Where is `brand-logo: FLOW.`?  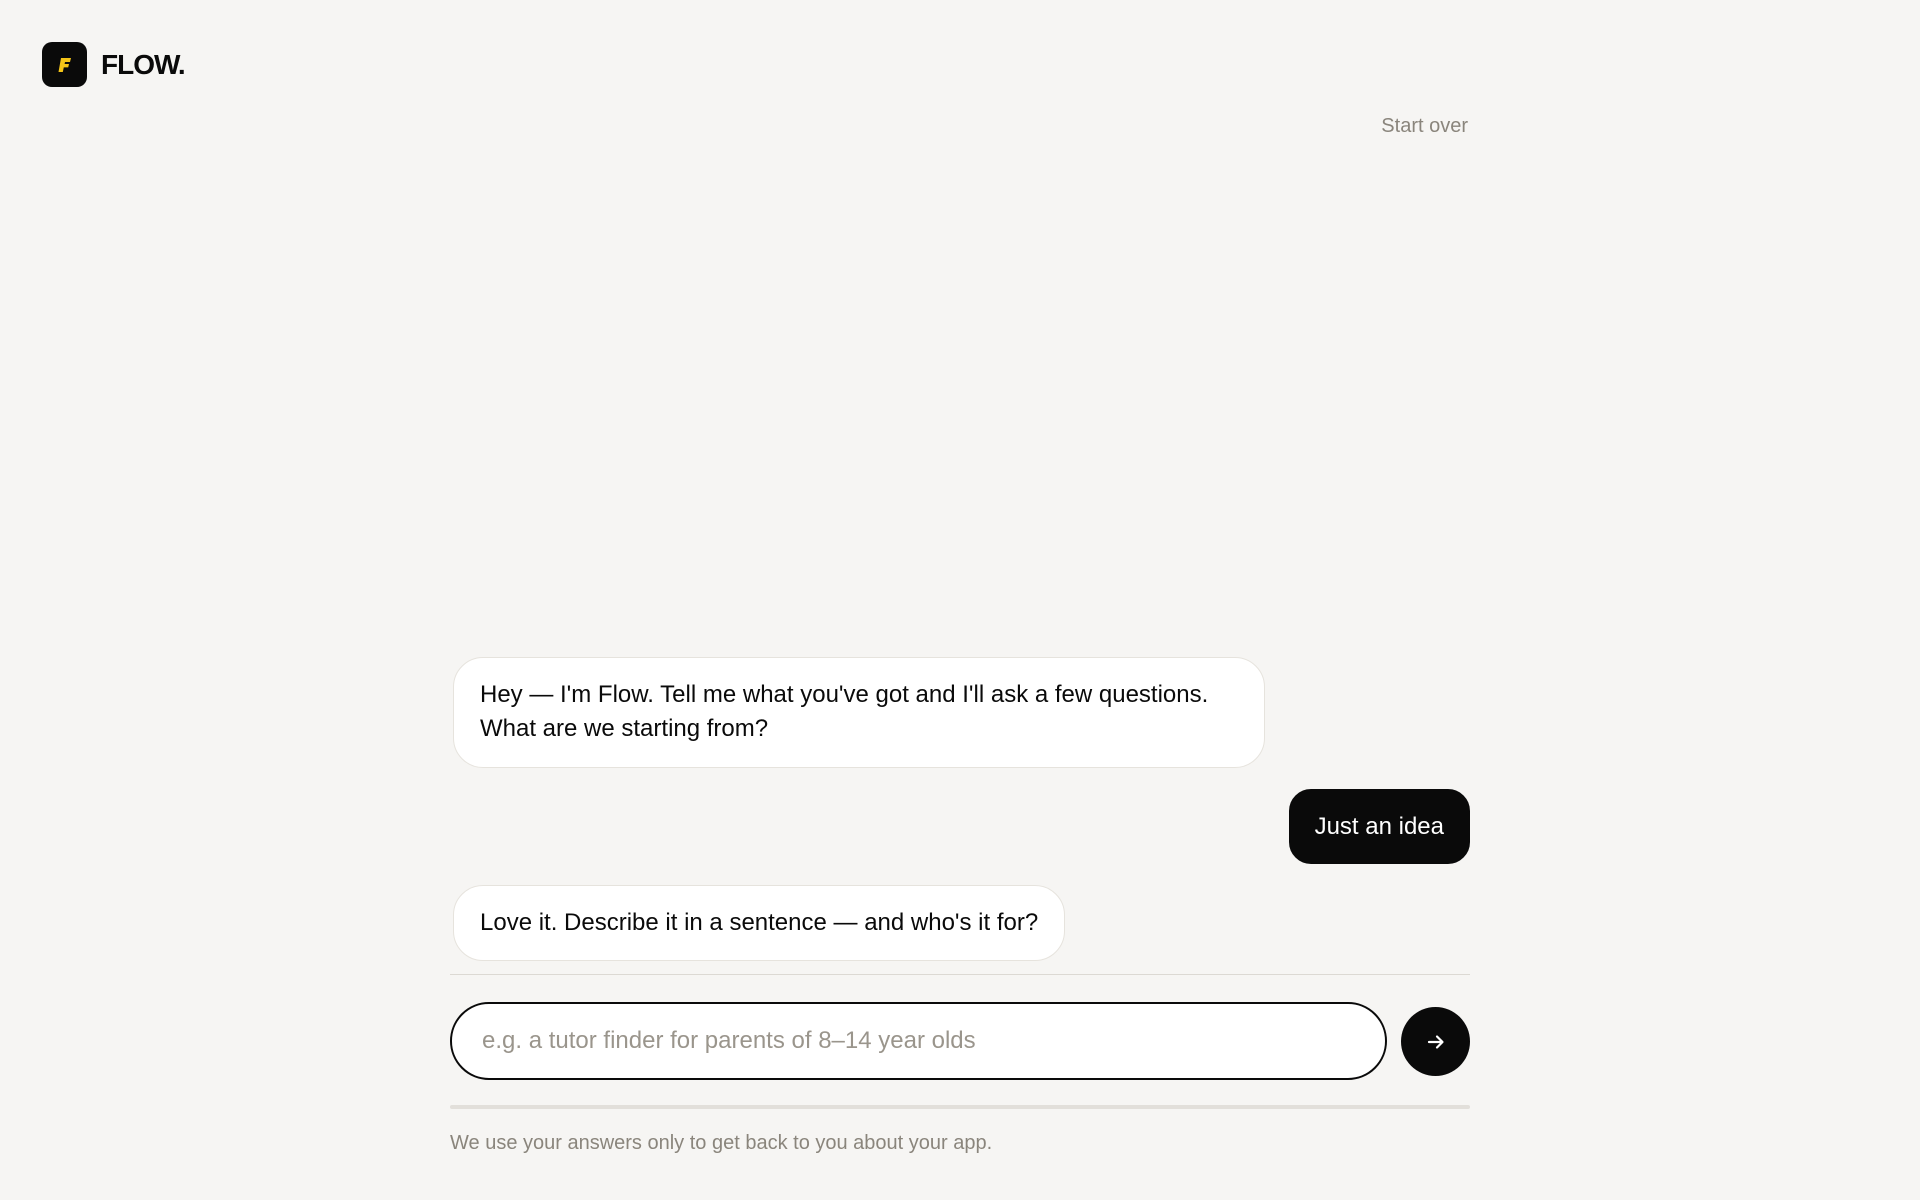
brand-logo: FLOW. is located at coordinates (114, 64).